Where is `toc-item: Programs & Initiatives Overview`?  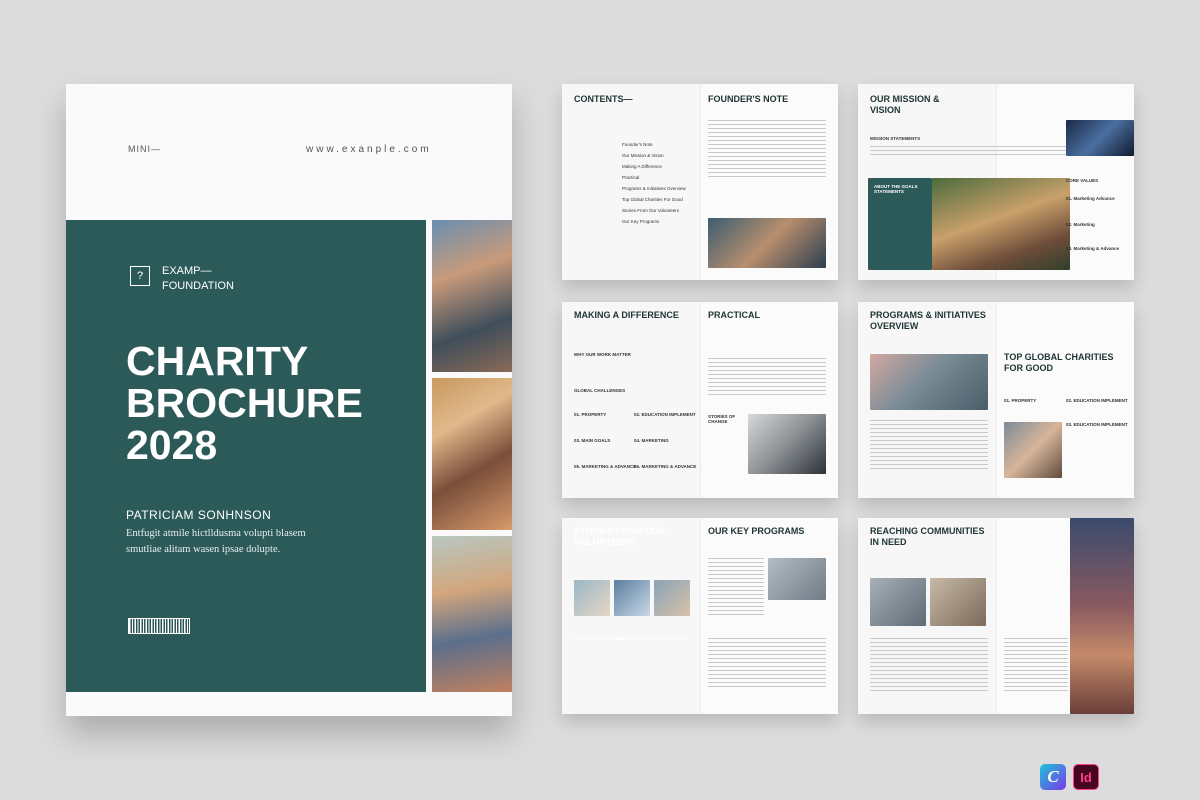 toc-item: Programs & Initiatives Overview is located at coordinates (654, 188).